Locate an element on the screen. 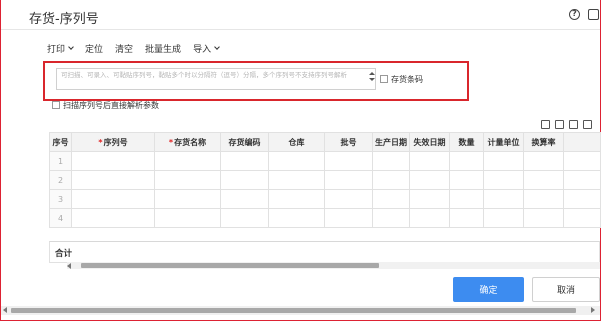 The image size is (601, 321). inventory-barcode-checkbox is located at coordinates (384, 79).